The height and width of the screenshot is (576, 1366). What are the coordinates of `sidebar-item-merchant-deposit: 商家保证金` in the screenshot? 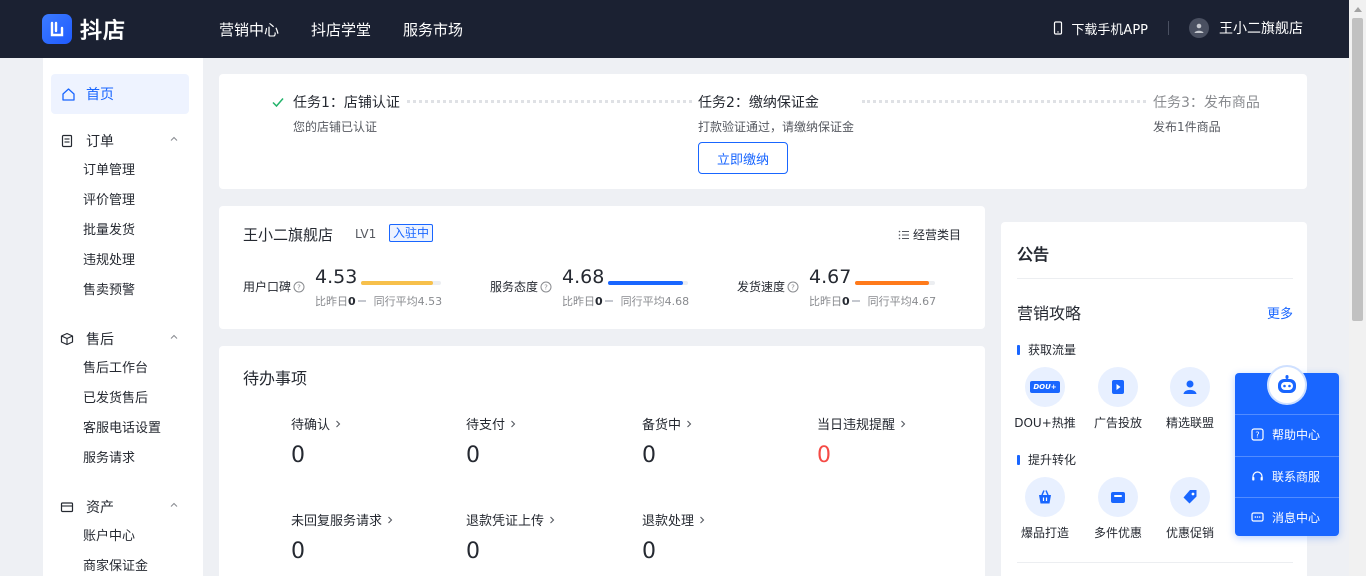 It's located at (123, 564).